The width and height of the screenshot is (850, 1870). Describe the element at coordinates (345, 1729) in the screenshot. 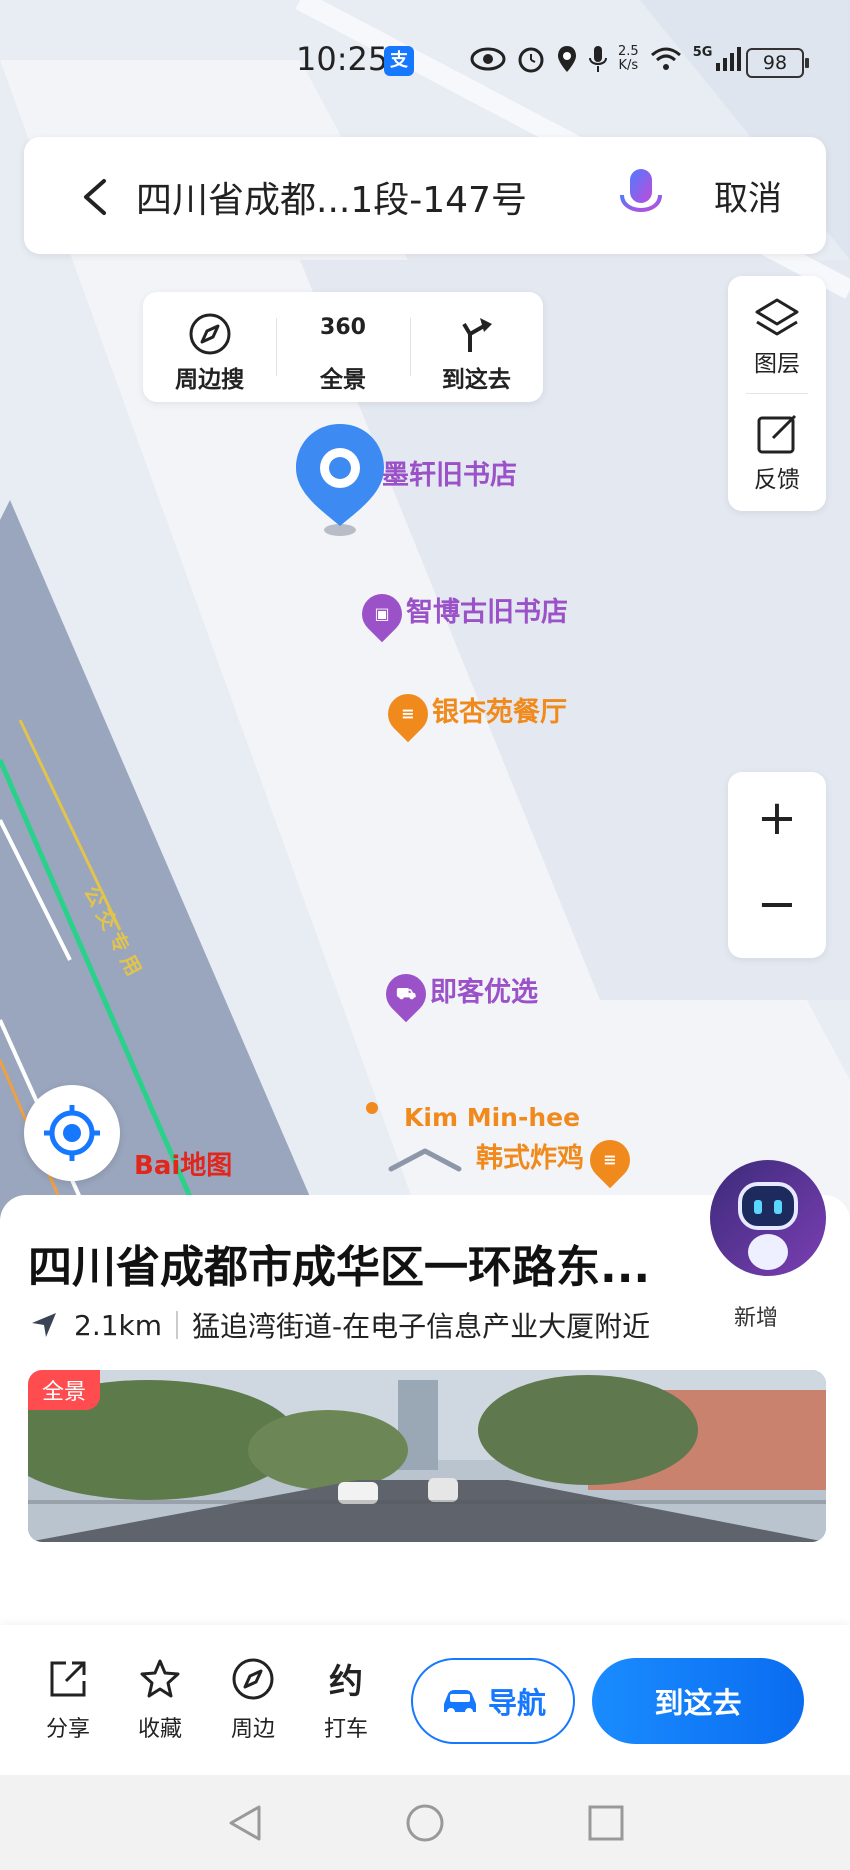

I see `taxi-label: 打车` at that location.